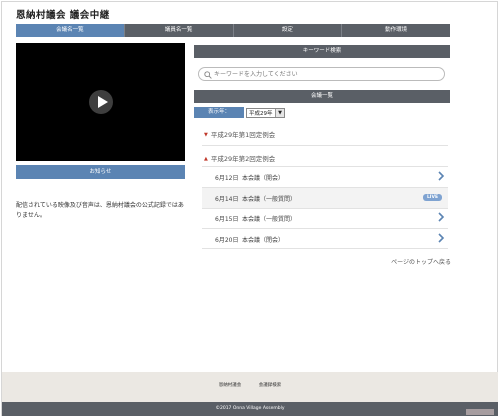  I want to click on video-player, so click(100, 102).